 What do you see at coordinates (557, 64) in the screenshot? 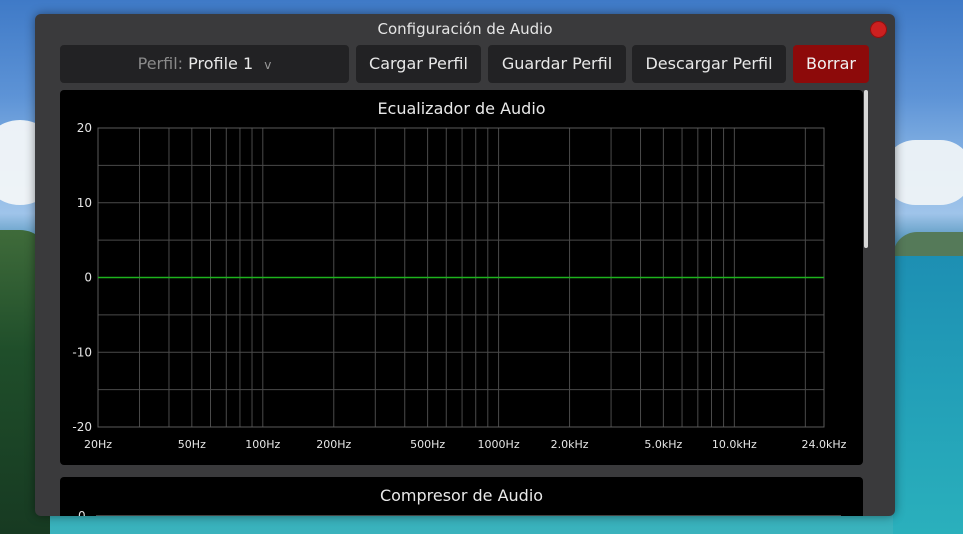
I see `save-profile-button: Guardar Perfil` at bounding box center [557, 64].